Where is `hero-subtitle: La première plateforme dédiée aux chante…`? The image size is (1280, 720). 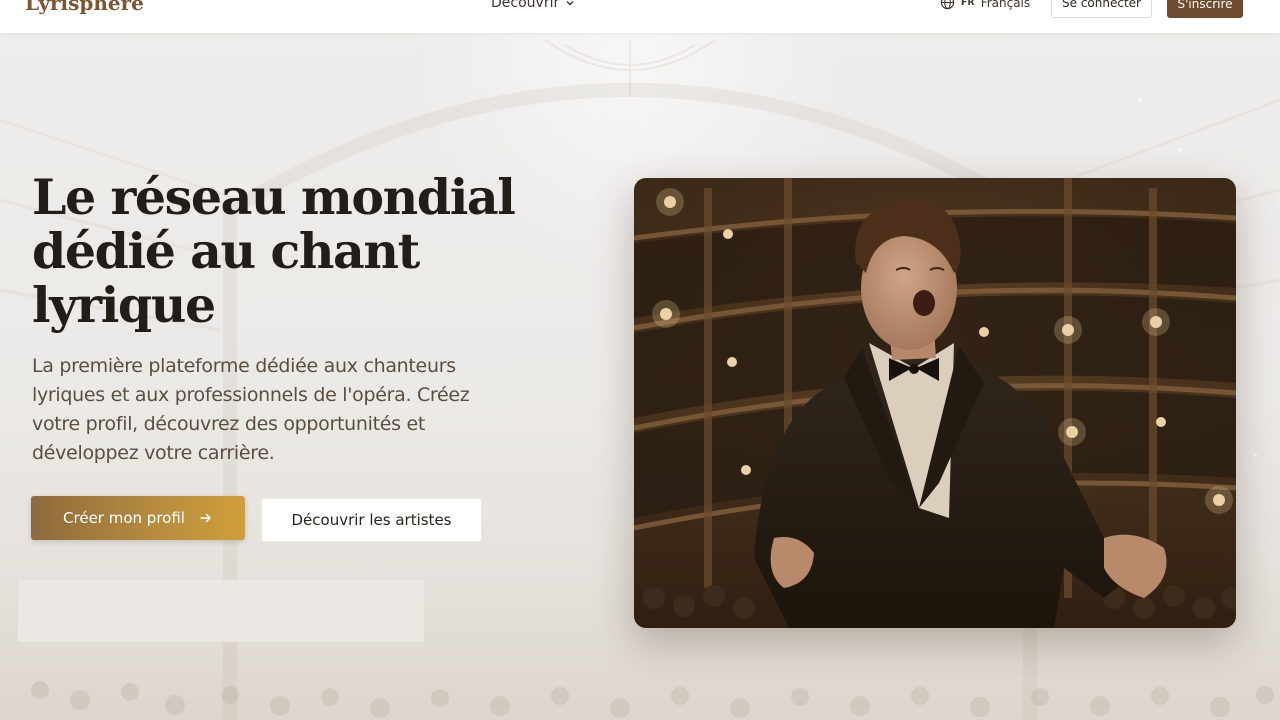
hero-subtitle: La première plateforme dédiée aux chante… is located at coordinates (251, 409).